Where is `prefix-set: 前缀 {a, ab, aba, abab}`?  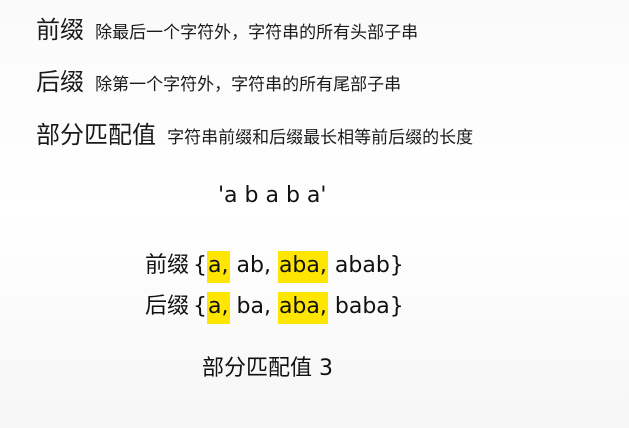
prefix-set: 前缀 {a, ab, aba, abab} is located at coordinates (274, 265).